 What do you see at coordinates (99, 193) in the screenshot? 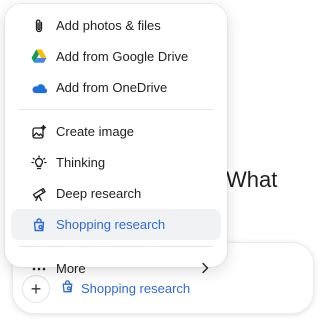
I see `menu-item-label: Deep research` at bounding box center [99, 193].